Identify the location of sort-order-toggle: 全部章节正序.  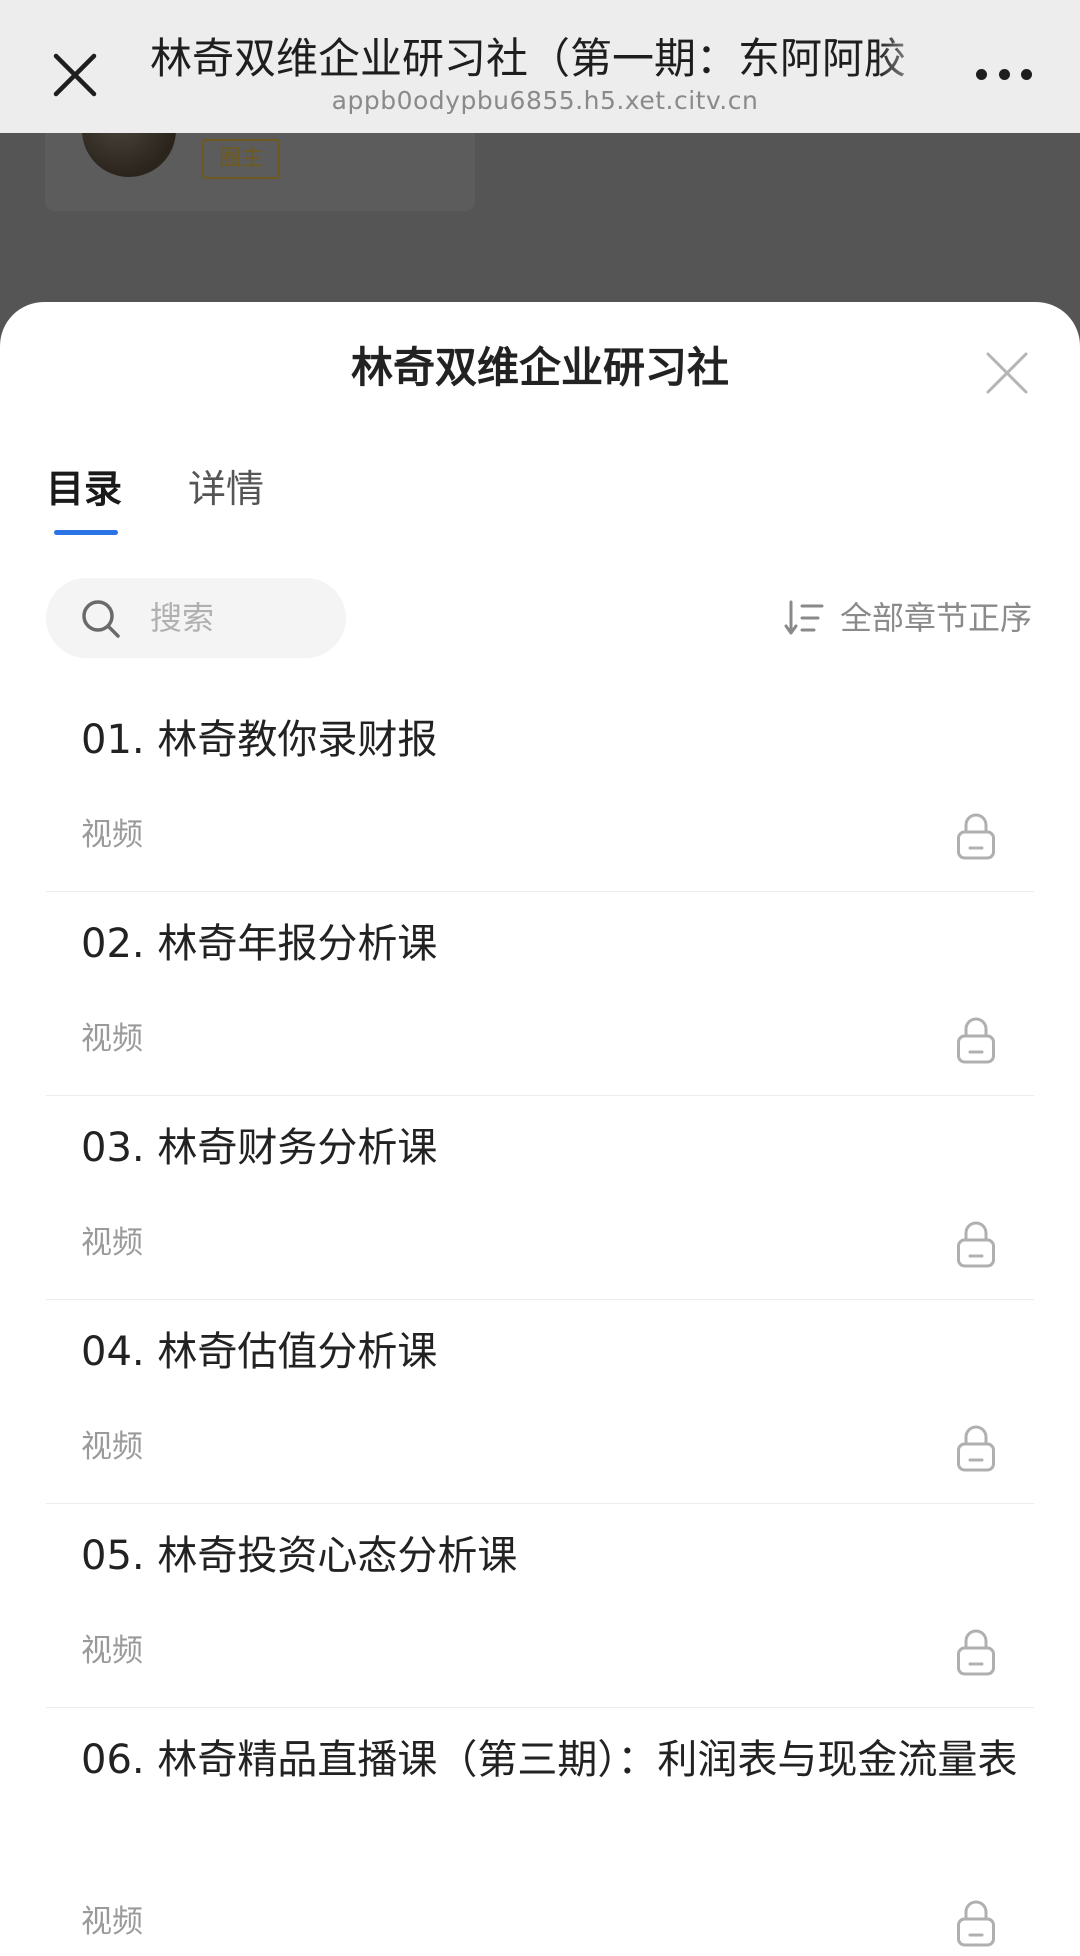
(908, 618).